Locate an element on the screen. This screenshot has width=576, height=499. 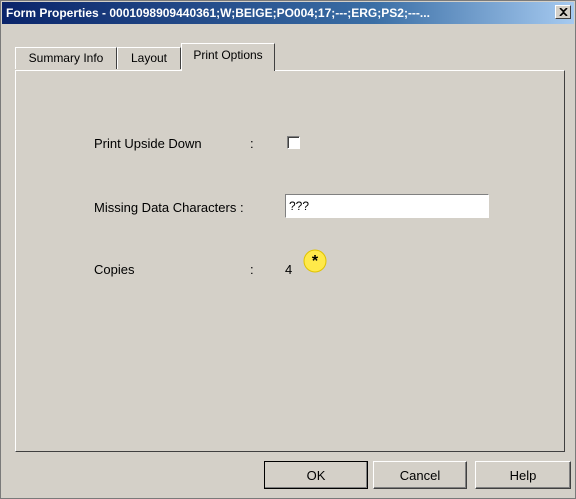
tab-summary-info: Summary Info is located at coordinates (66, 58).